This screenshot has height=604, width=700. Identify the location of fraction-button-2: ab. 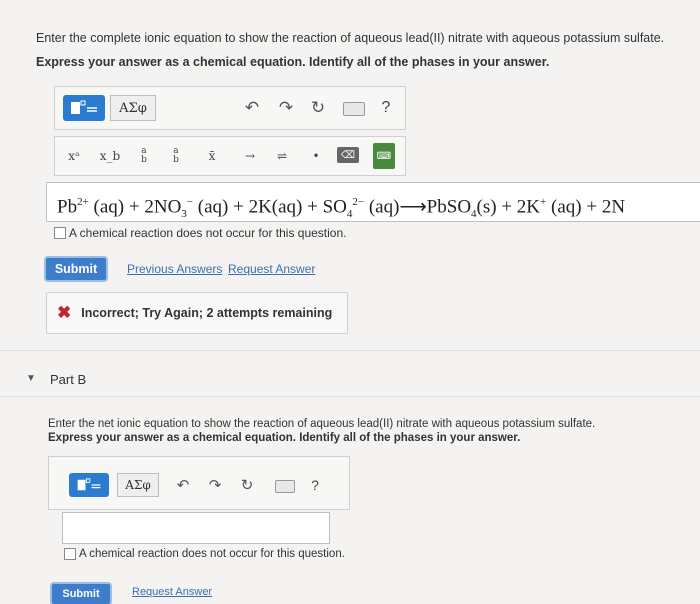
(176, 156).